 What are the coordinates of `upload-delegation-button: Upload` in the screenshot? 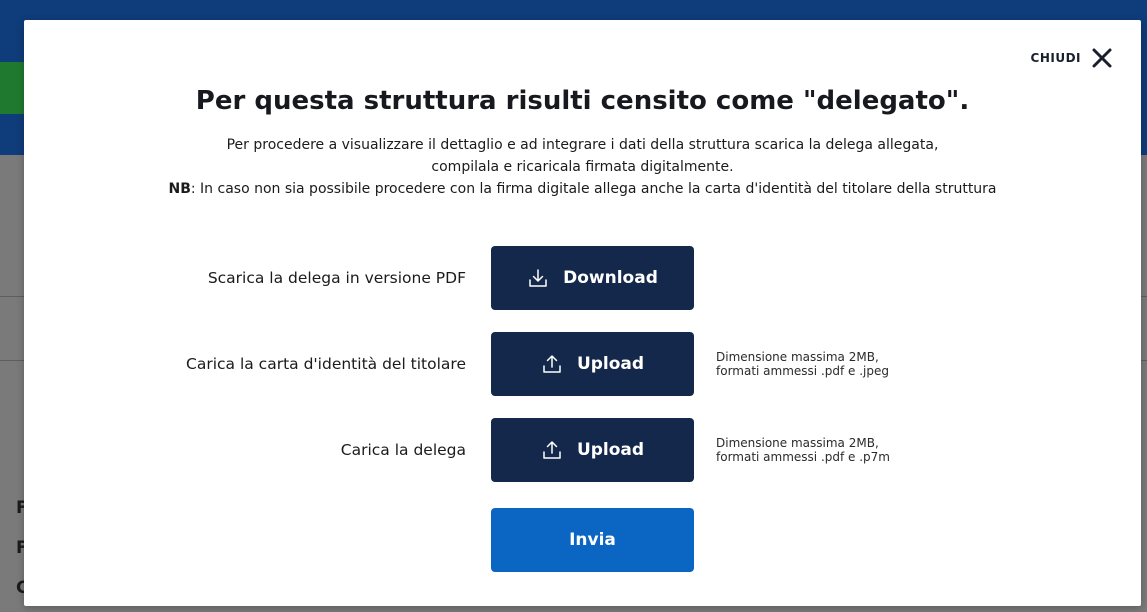 It's located at (592, 450).